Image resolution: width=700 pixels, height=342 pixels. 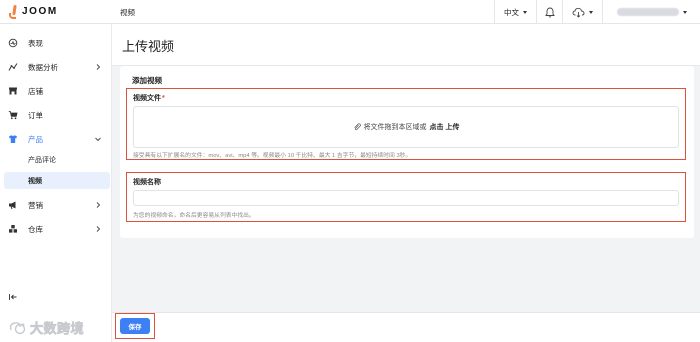 I want to click on language-selector: 中文, so click(x=515, y=12).